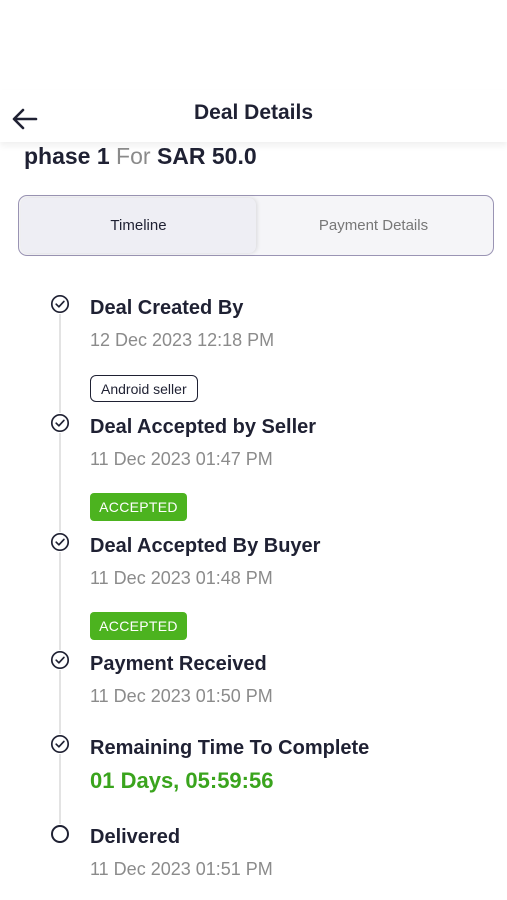  I want to click on for-label: For, so click(133, 156).